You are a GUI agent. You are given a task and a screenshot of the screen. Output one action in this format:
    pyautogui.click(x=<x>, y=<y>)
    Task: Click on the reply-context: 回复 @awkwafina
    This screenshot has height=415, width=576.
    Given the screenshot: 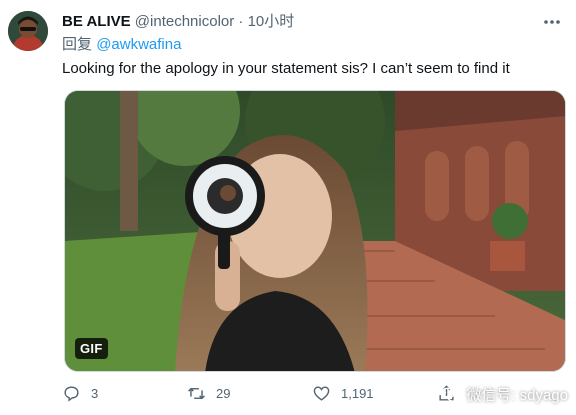 What is the action you would take?
    pyautogui.click(x=121, y=45)
    